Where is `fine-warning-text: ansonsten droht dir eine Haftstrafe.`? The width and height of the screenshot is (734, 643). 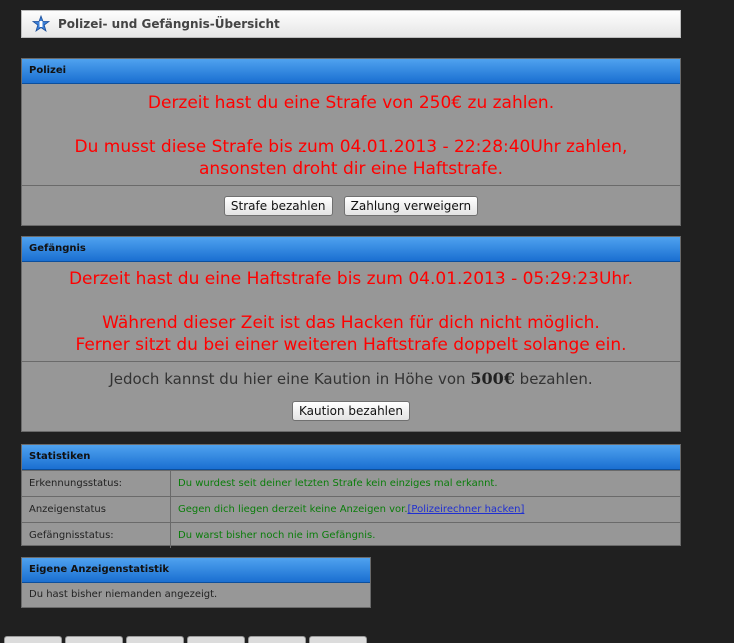 fine-warning-text: ansonsten droht dir eine Haftstrafe. is located at coordinates (351, 169).